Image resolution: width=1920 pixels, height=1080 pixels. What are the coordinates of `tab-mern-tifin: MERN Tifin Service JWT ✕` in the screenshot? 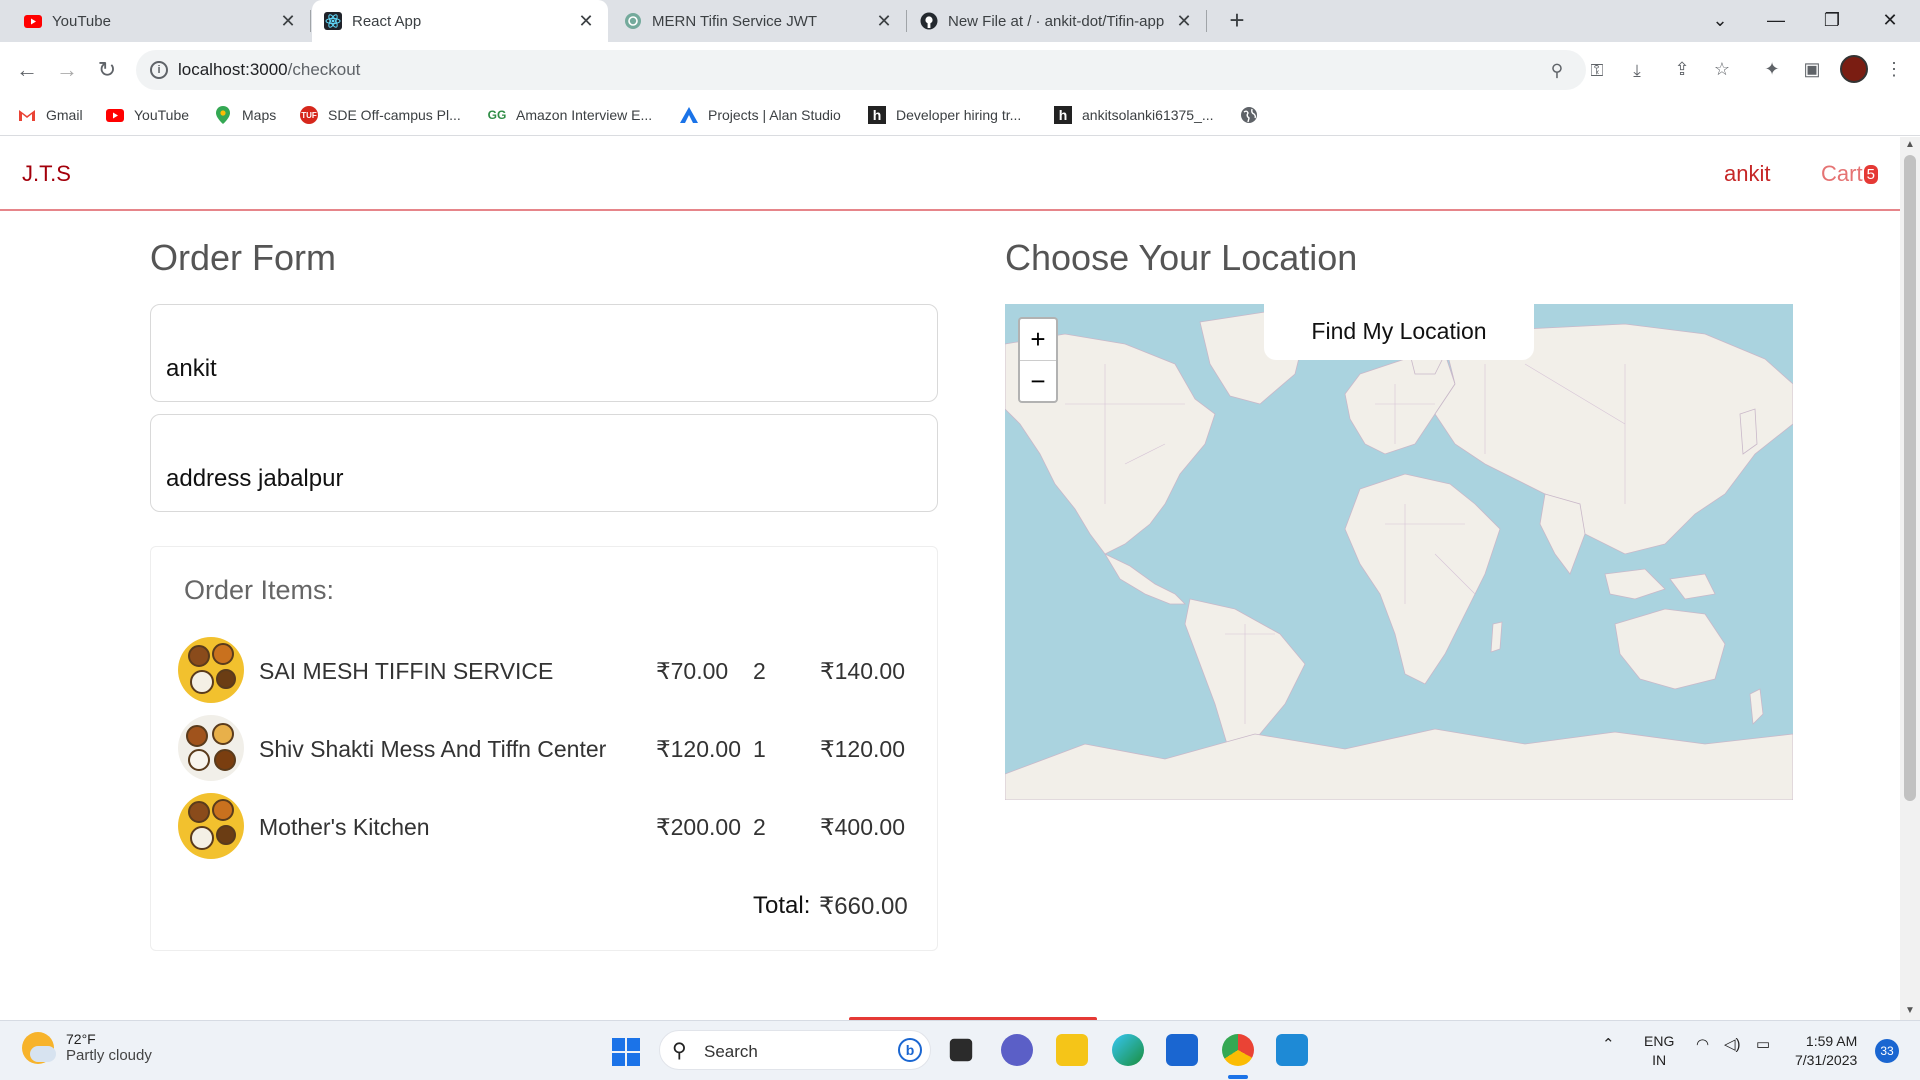 It's located at (757, 21).